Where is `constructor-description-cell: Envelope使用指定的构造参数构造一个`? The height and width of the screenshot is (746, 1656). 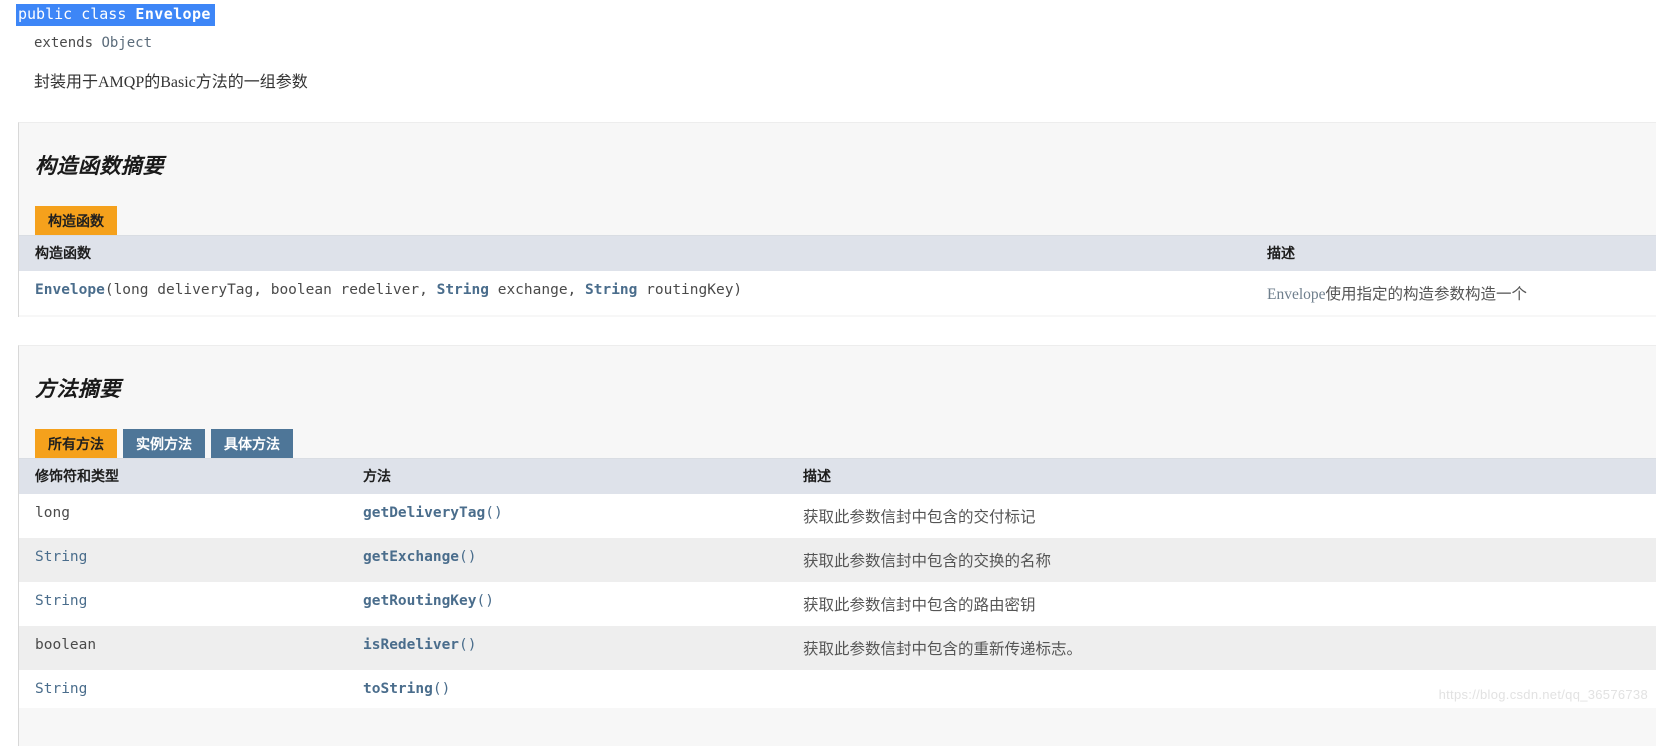 constructor-description-cell: Envelope使用指定的构造参数构造一个 is located at coordinates (1453, 293).